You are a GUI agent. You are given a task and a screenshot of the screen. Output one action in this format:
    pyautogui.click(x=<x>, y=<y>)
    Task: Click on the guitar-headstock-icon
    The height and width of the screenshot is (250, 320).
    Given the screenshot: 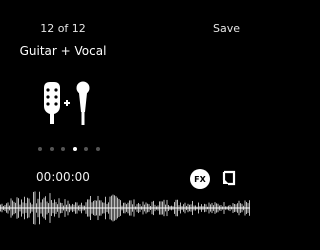 What is the action you would take?
    pyautogui.click(x=52, y=103)
    